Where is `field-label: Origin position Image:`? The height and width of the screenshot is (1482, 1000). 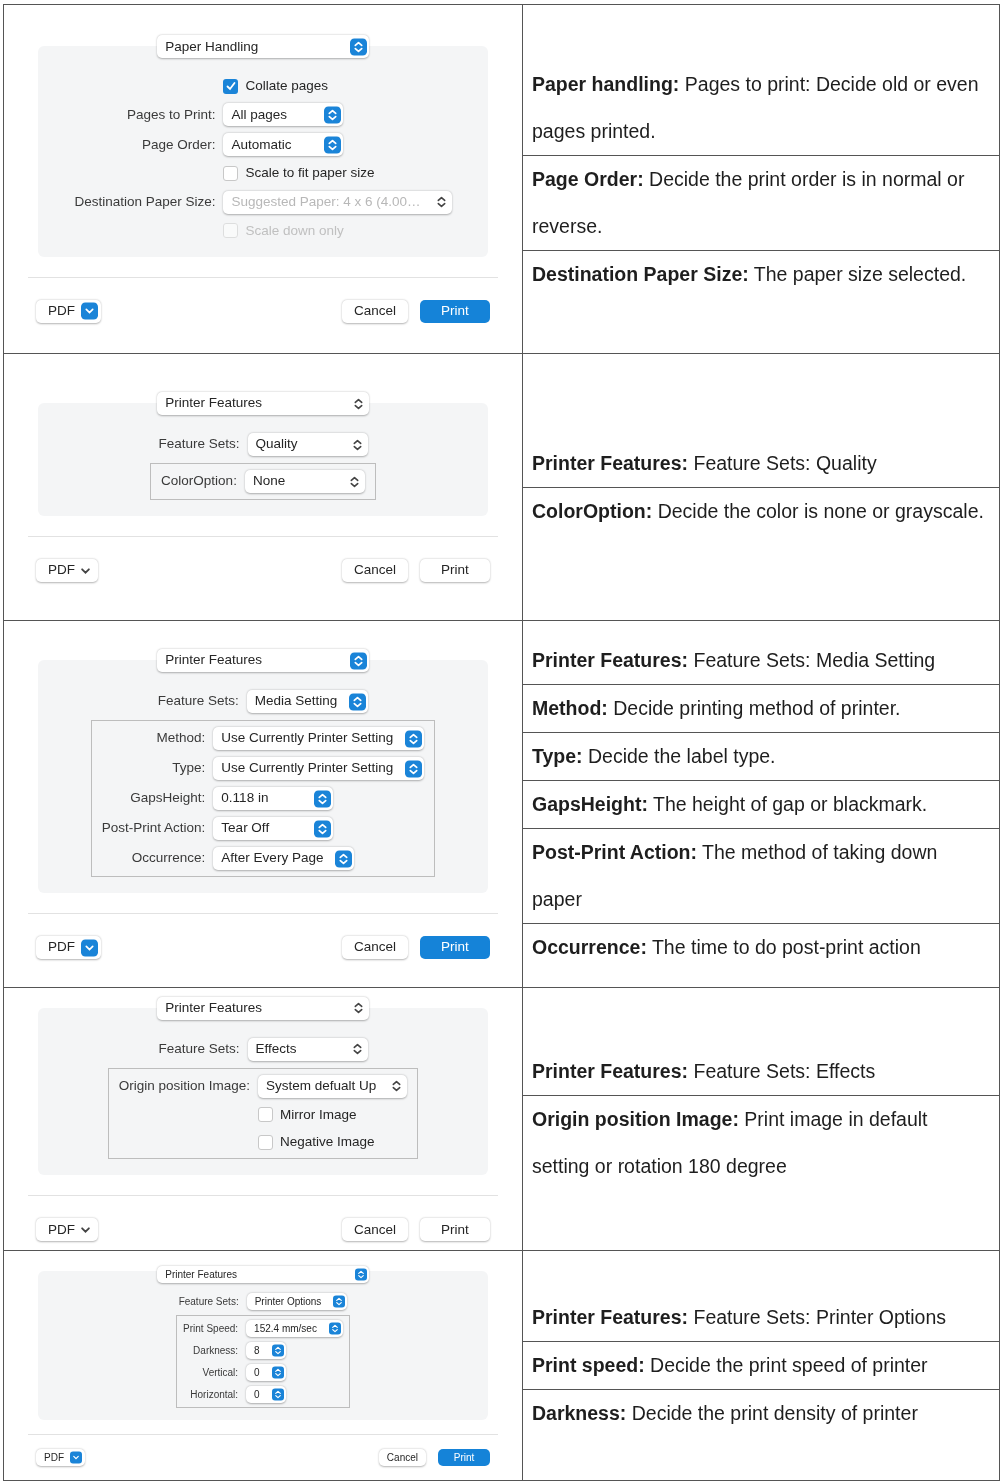
field-label: Origin position Image: is located at coordinates (184, 1086).